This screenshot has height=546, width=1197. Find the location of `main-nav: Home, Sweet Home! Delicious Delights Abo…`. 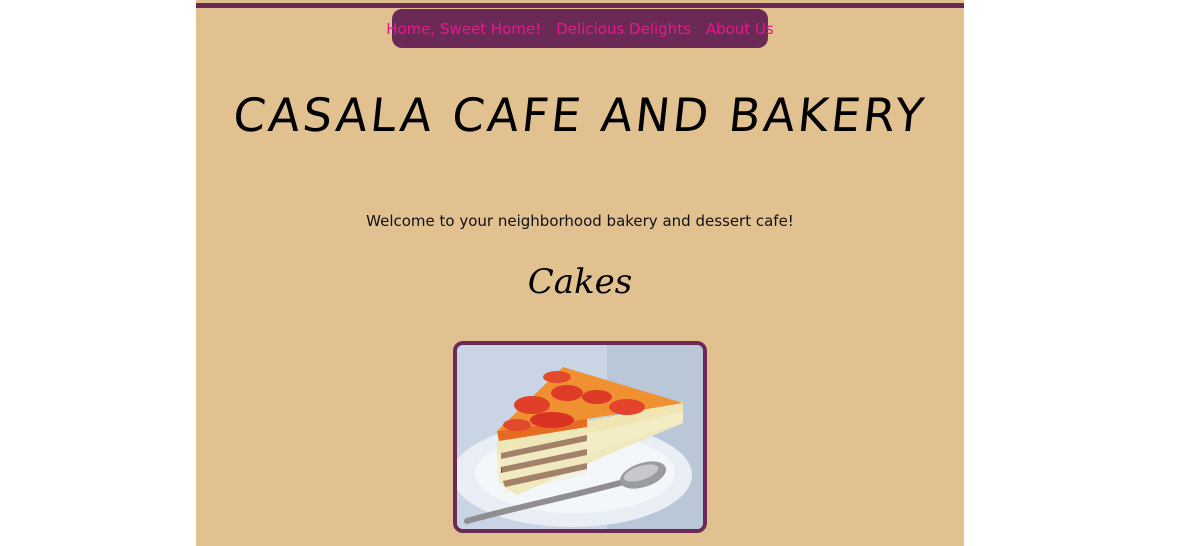

main-nav: Home, Sweet Home! Delicious Delights Abo… is located at coordinates (580, 28).